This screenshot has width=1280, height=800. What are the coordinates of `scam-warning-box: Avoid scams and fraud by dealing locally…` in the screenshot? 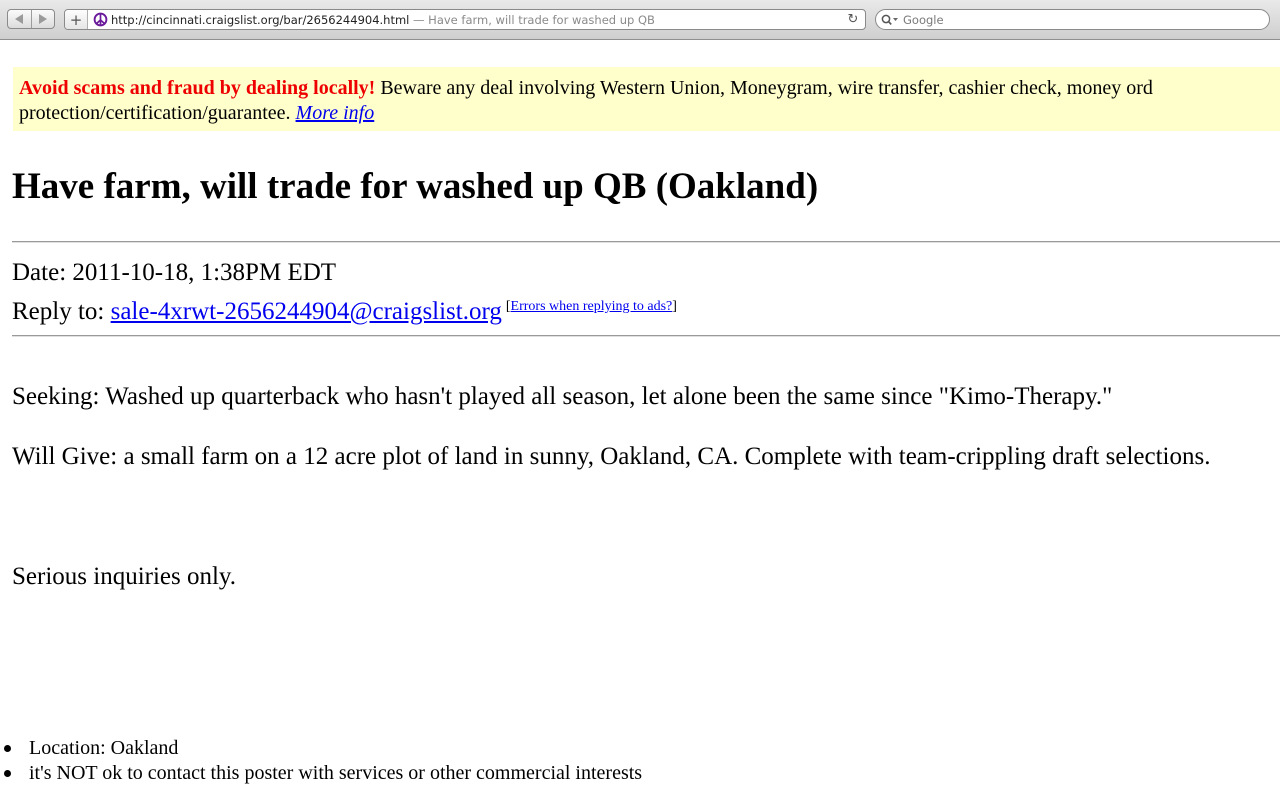 It's located at (646, 99).